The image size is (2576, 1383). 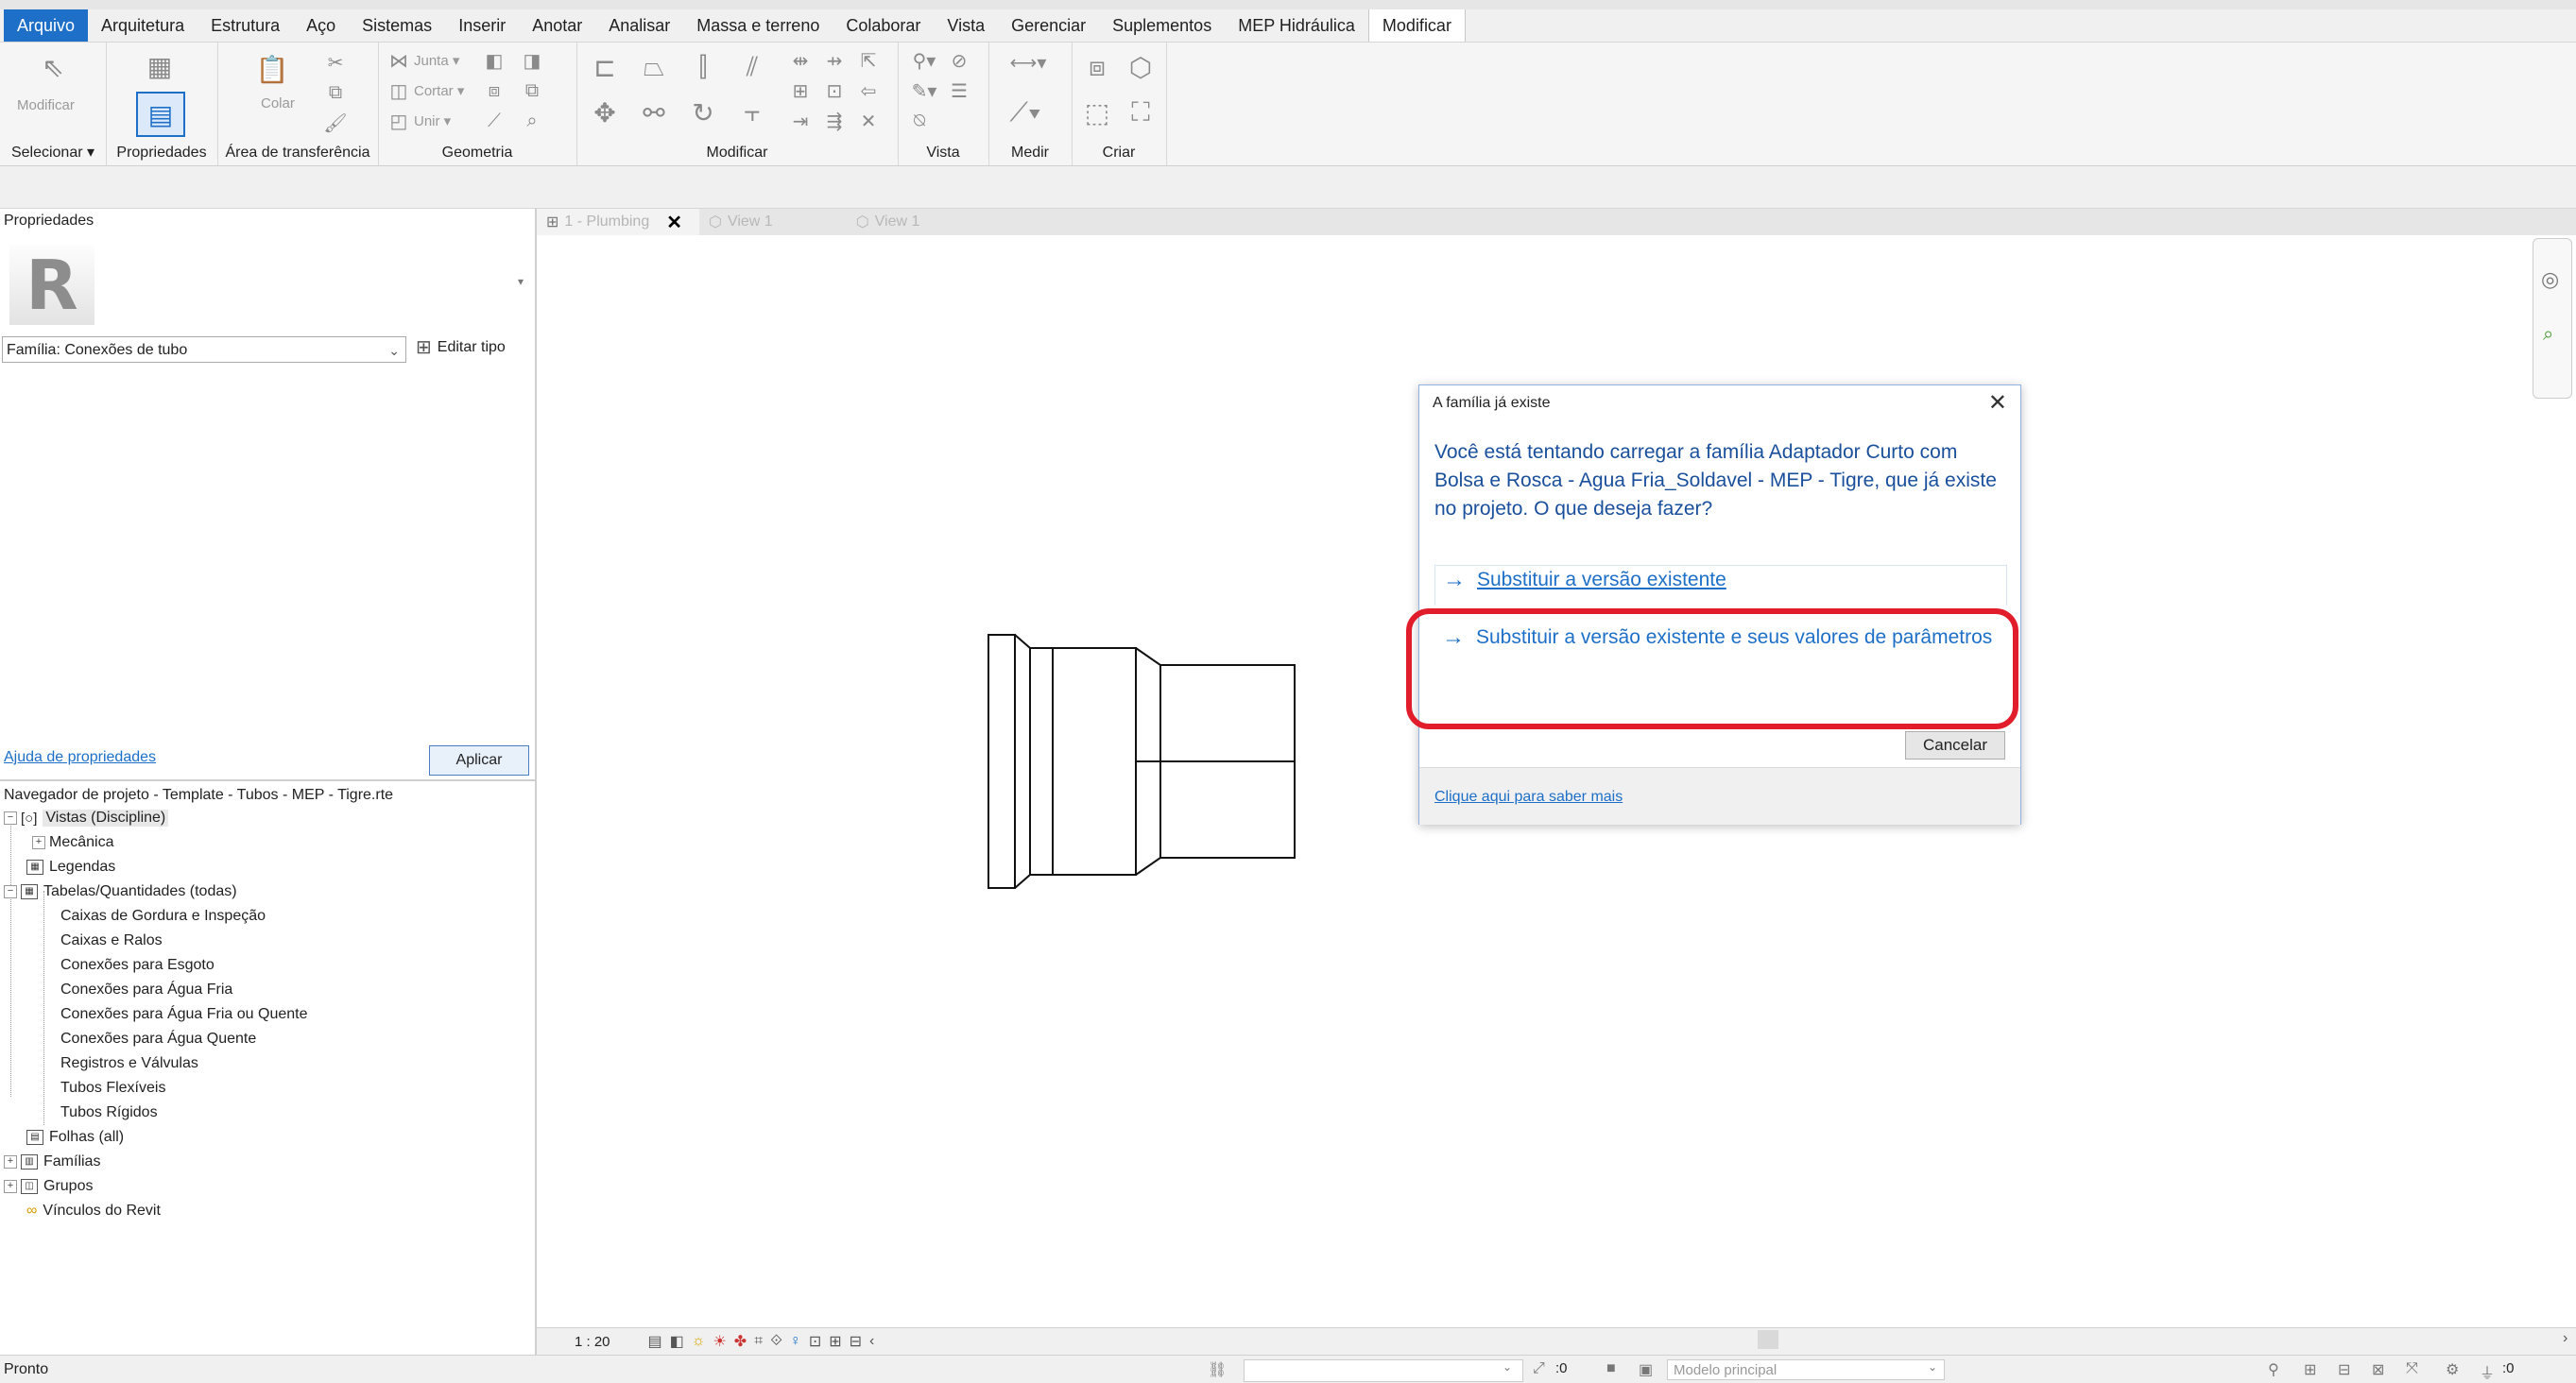 What do you see at coordinates (605, 67) in the screenshot?
I see `align-icon: ⊏` at bounding box center [605, 67].